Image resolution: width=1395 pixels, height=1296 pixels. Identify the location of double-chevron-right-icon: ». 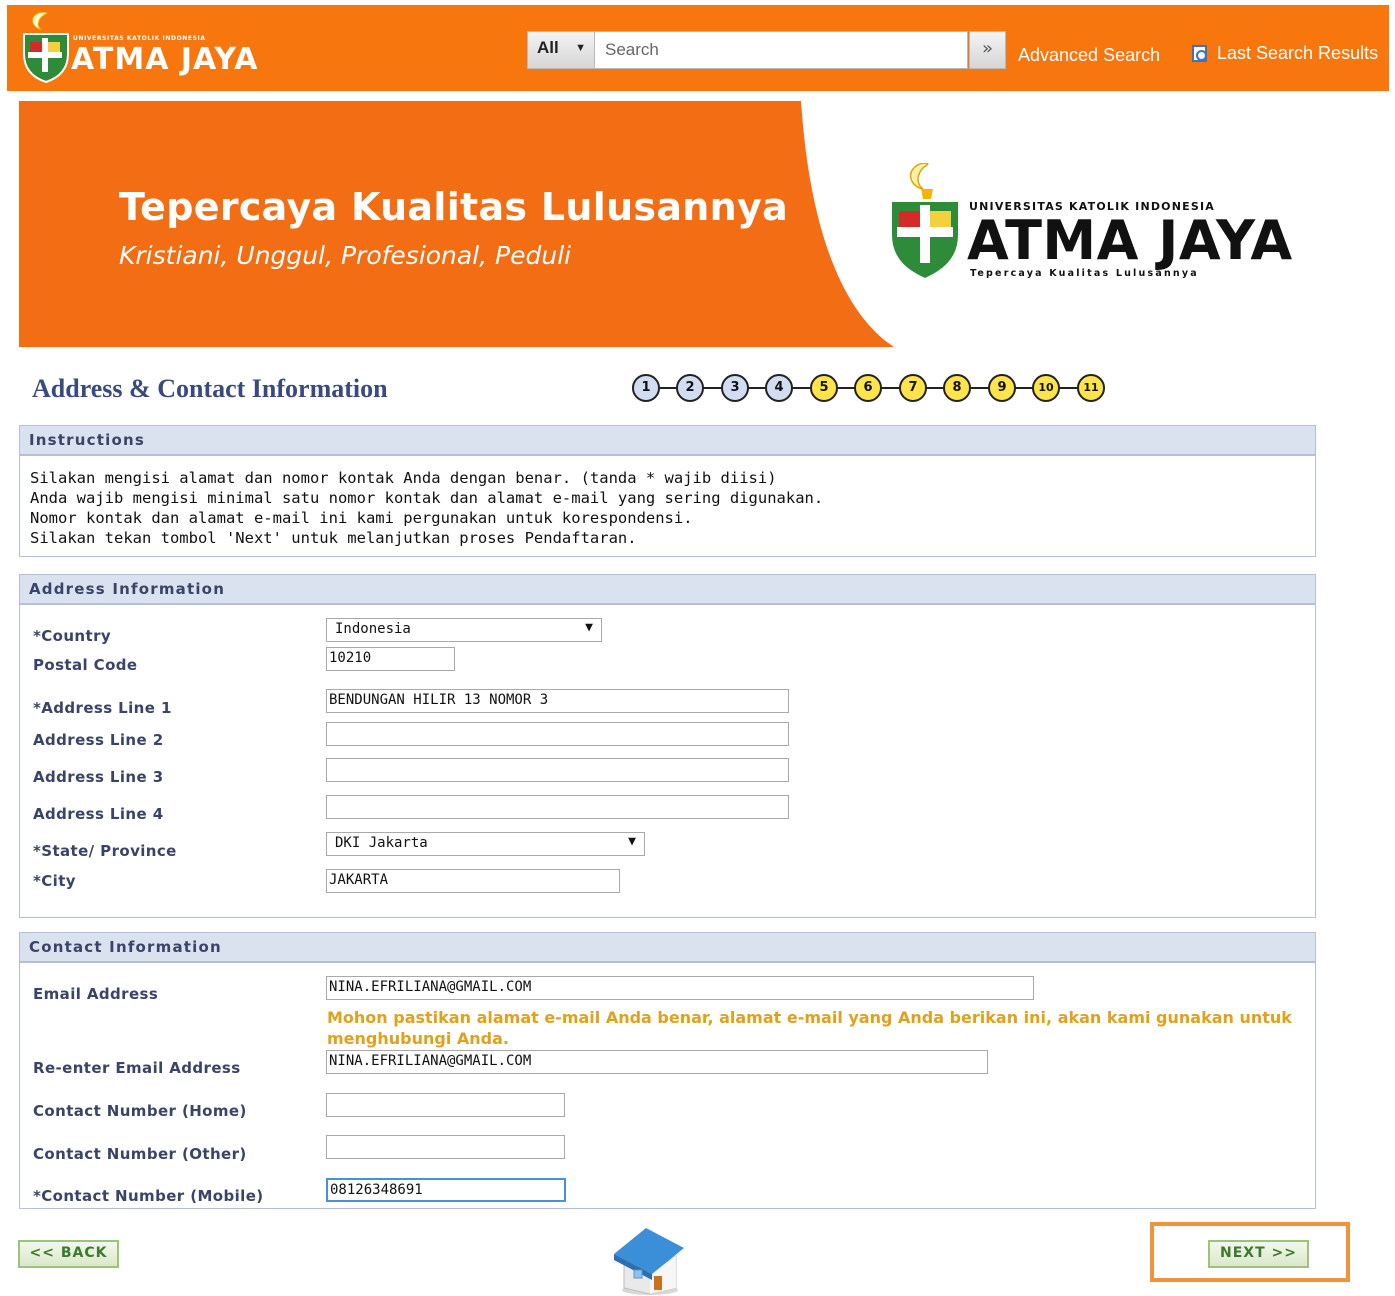
(987, 48).